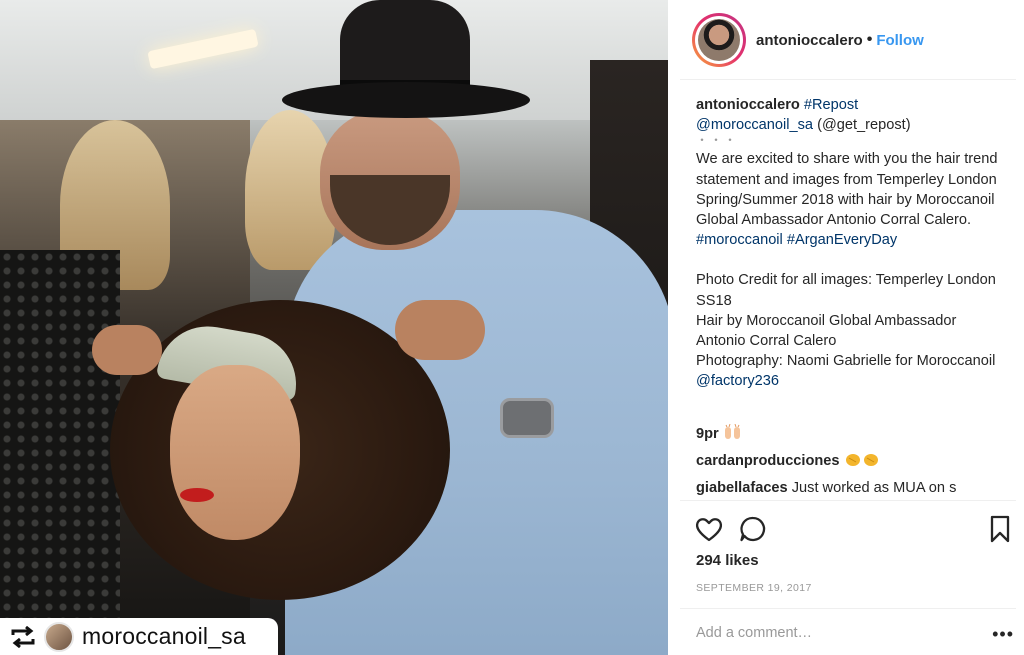 The width and height of the screenshot is (1024, 655). I want to click on comment-icon, so click(753, 529).